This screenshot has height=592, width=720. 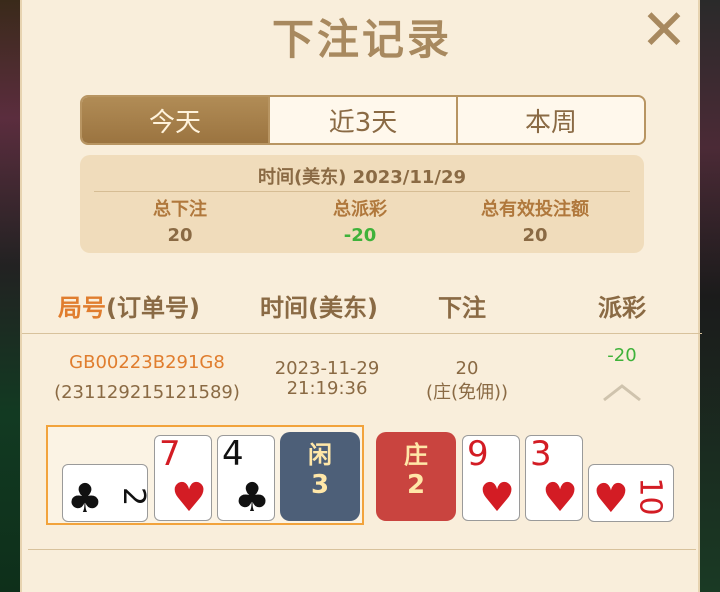 What do you see at coordinates (467, 368) in the screenshot?
I see `bet-amount: 20` at bounding box center [467, 368].